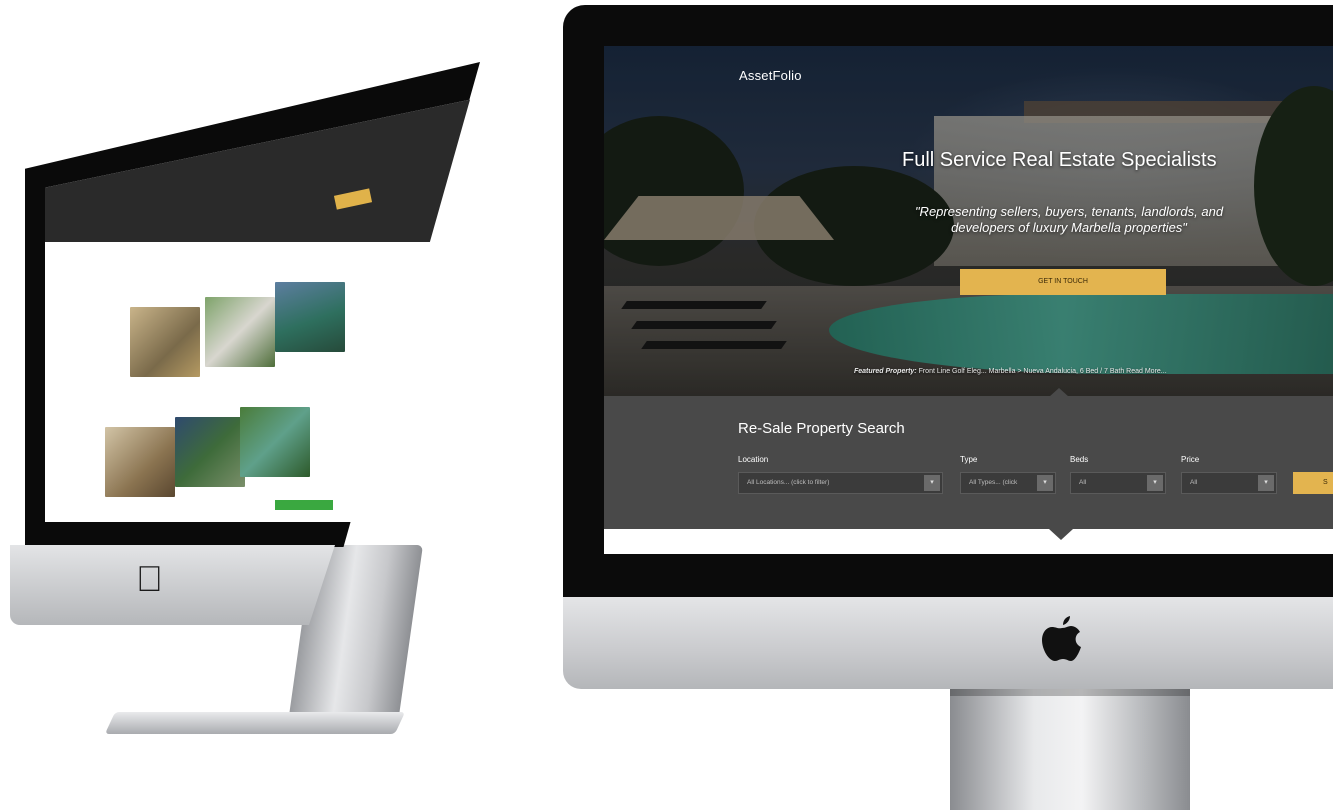  Describe the element at coordinates (1059, 160) in the screenshot. I see `hero-title: Full Service Real Estate Specialists` at that location.